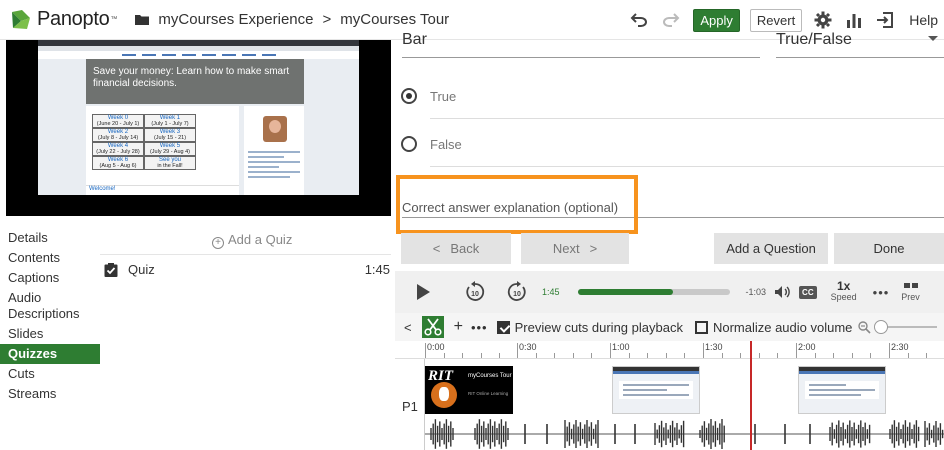 The height and width of the screenshot is (450, 944). What do you see at coordinates (409, 96) in the screenshot?
I see `radio-true` at bounding box center [409, 96].